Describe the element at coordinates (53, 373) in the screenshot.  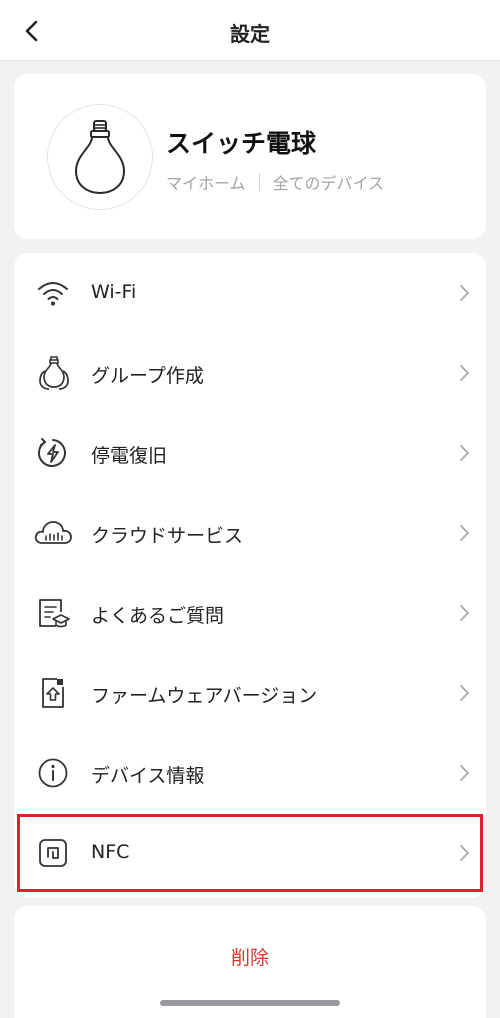
I see `bulb-group-icon` at that location.